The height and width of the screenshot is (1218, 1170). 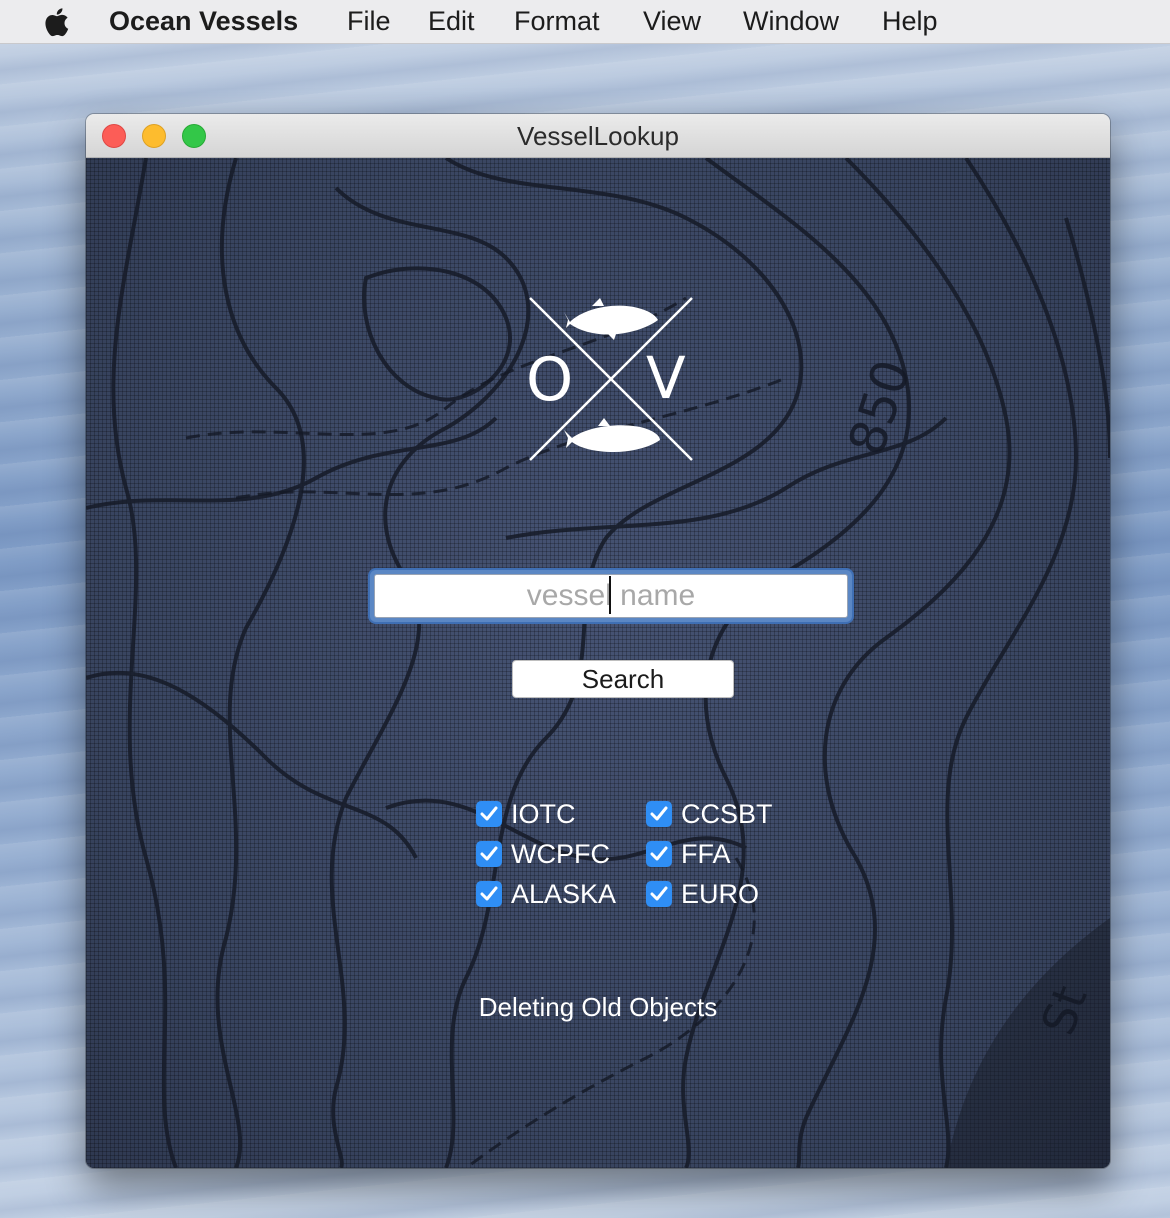 I want to click on vessel-name-search-input, so click(x=611, y=596).